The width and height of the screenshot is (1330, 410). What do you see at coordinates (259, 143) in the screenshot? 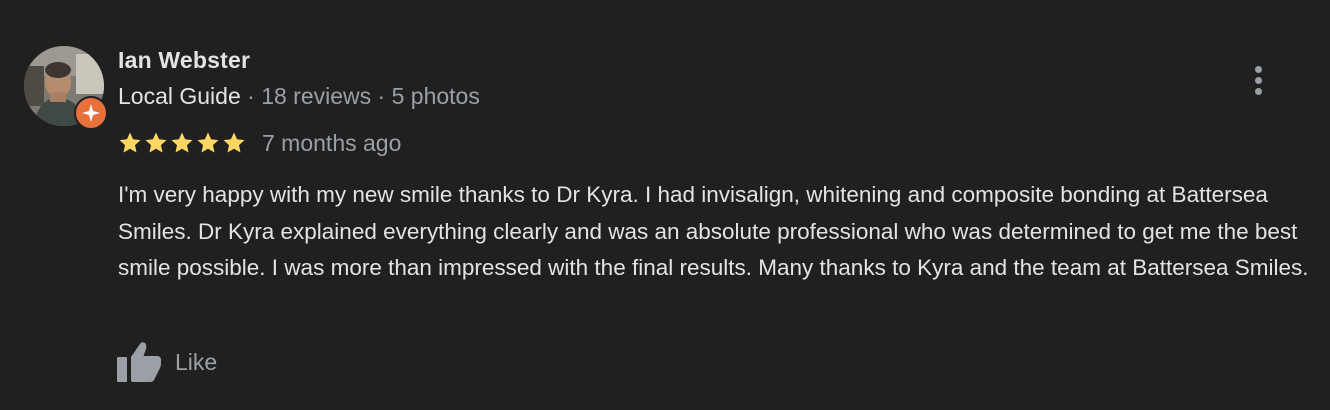
I see `rating-row: 7 months ago` at bounding box center [259, 143].